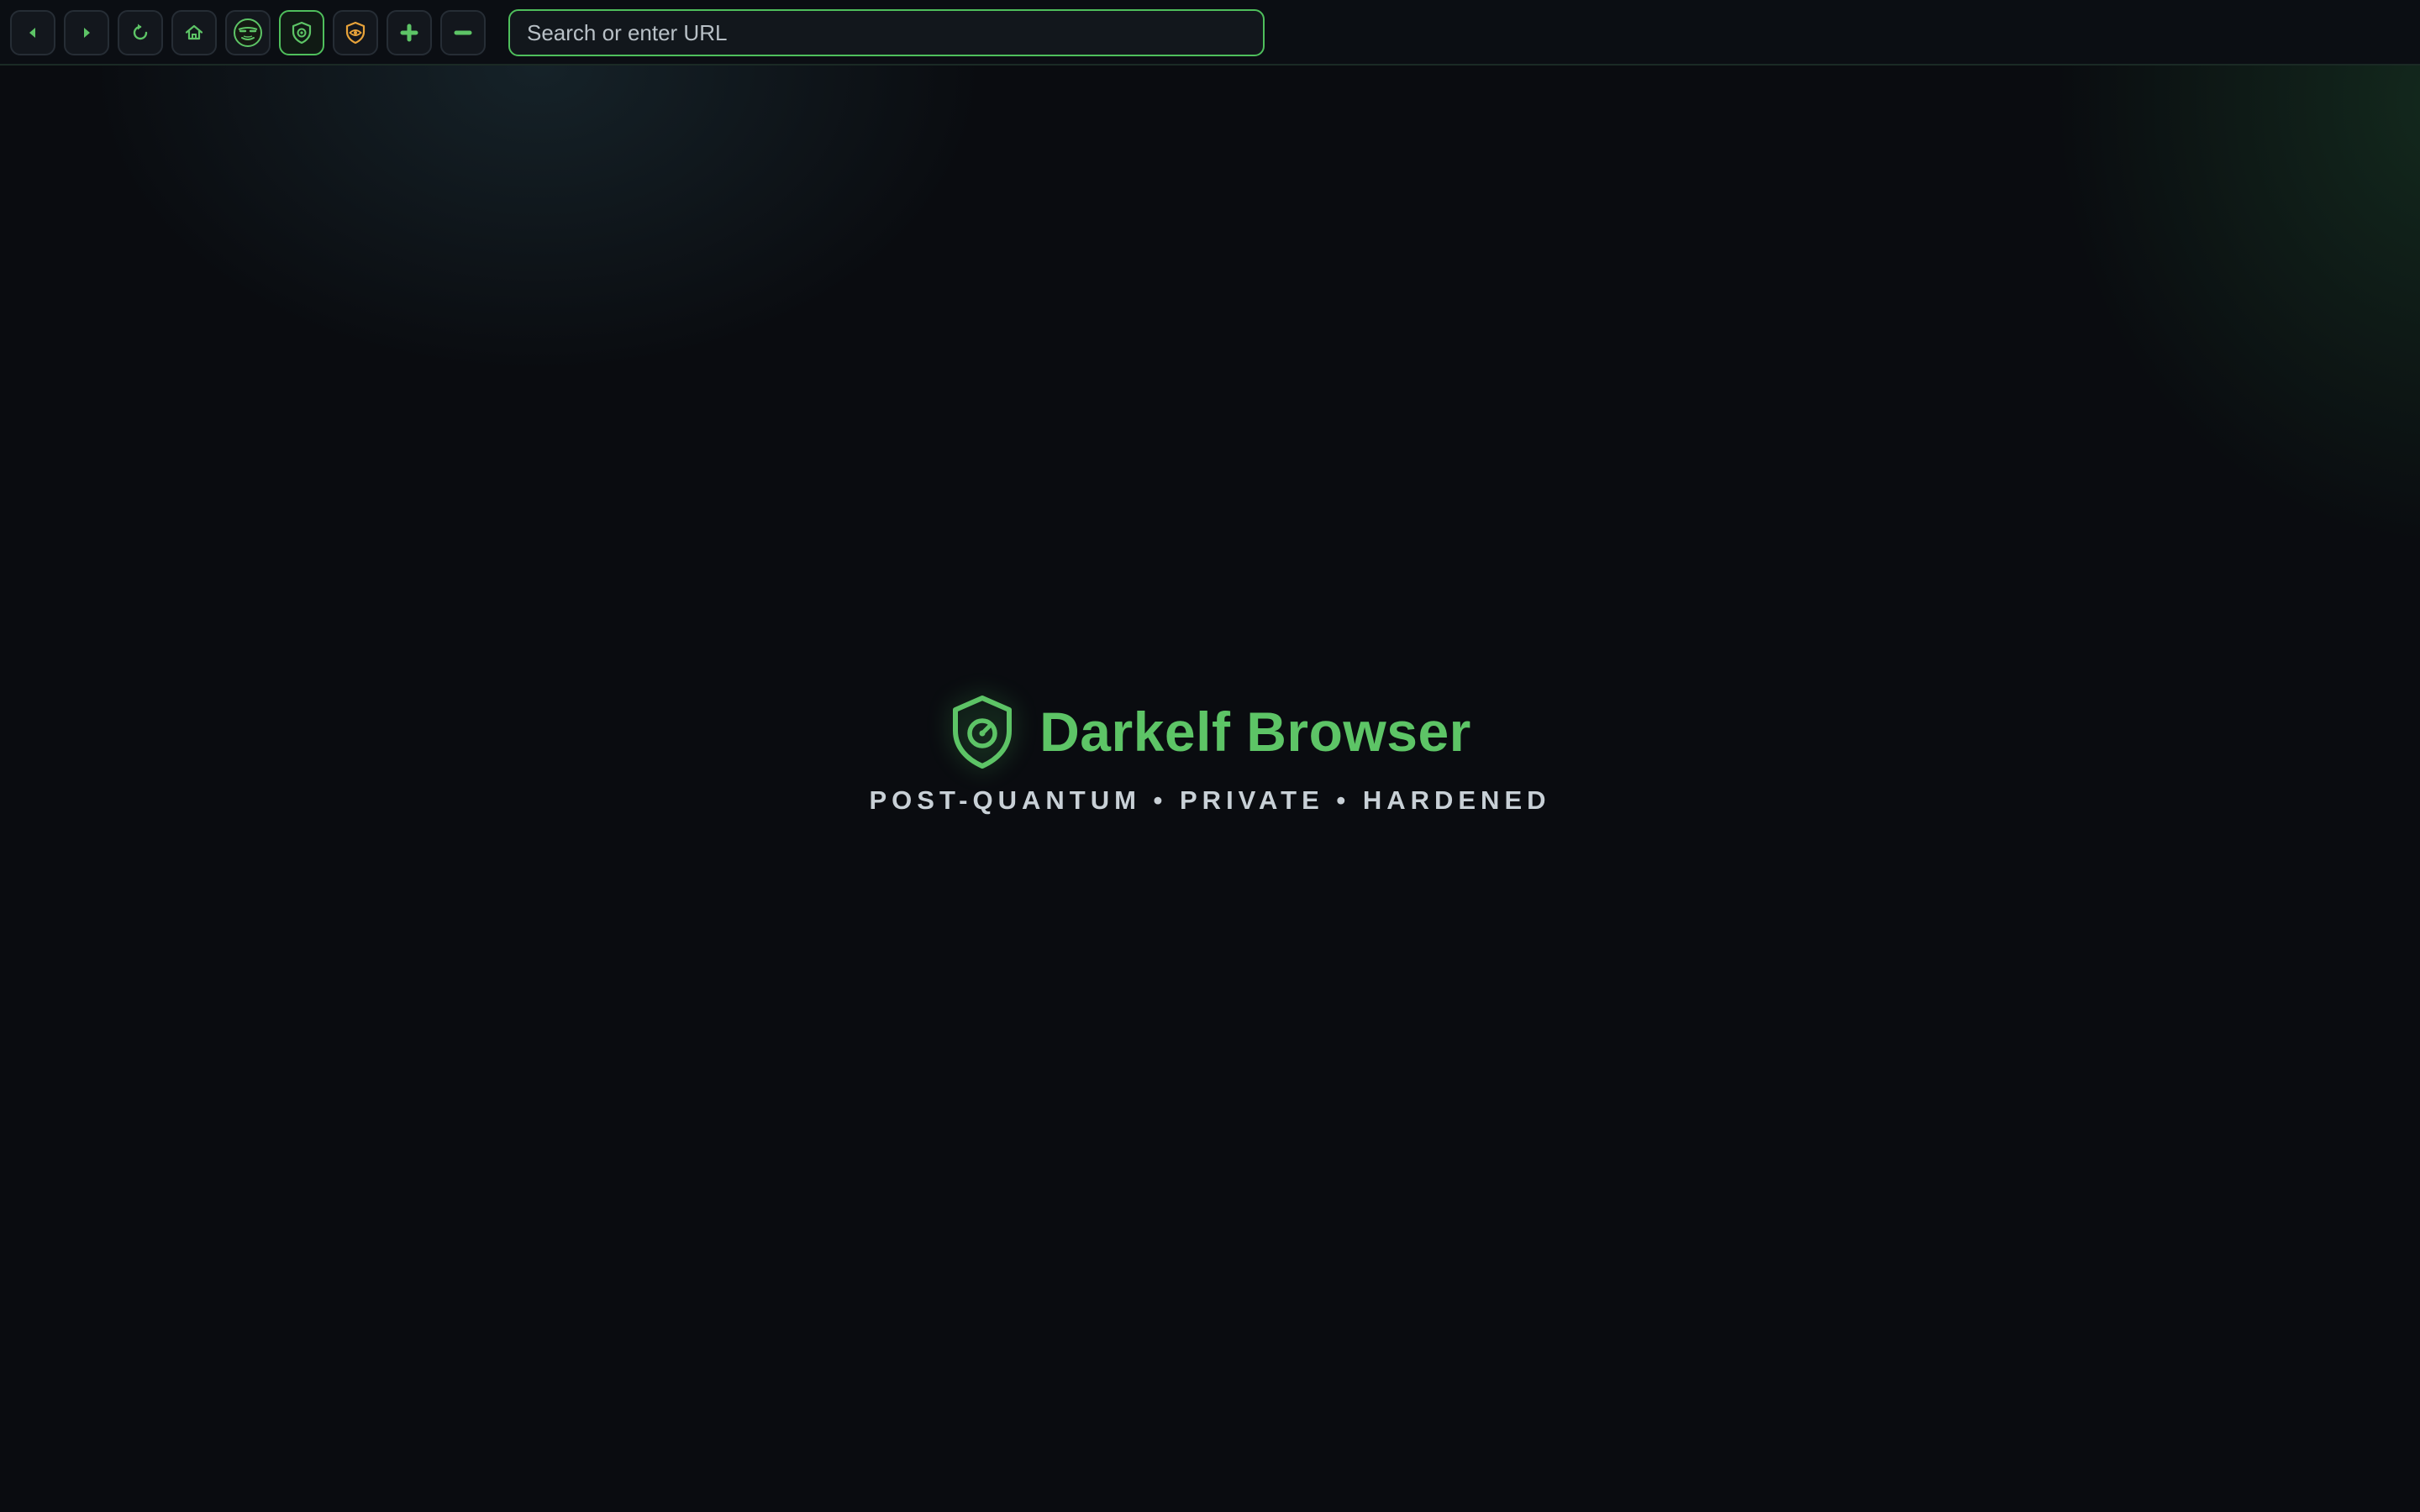  I want to click on triangle-right-icon, so click(87, 33).